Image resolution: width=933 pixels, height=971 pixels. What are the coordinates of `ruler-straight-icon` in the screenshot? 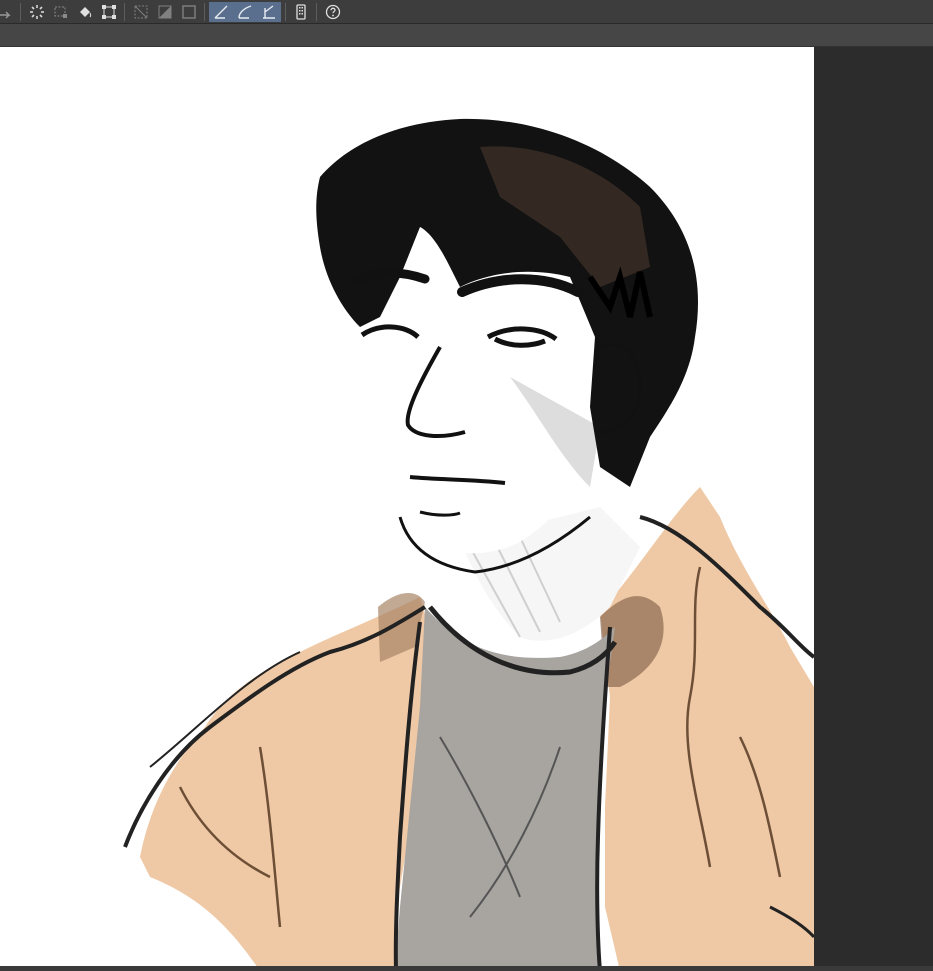 It's located at (221, 12).